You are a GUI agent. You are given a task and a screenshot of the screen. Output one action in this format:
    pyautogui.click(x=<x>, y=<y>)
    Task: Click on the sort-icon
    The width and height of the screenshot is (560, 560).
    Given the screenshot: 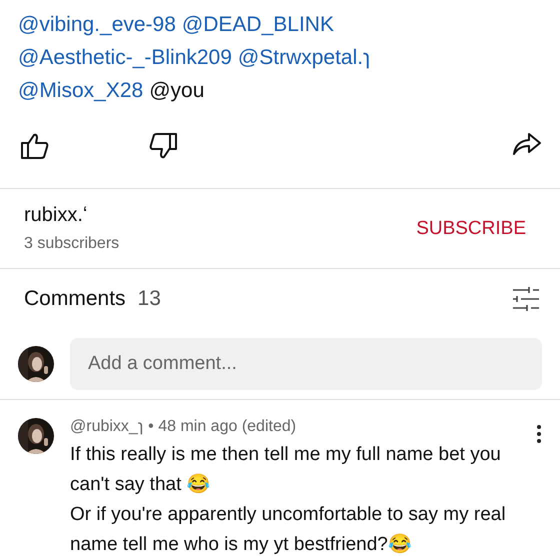 What is the action you would take?
    pyautogui.click(x=526, y=299)
    